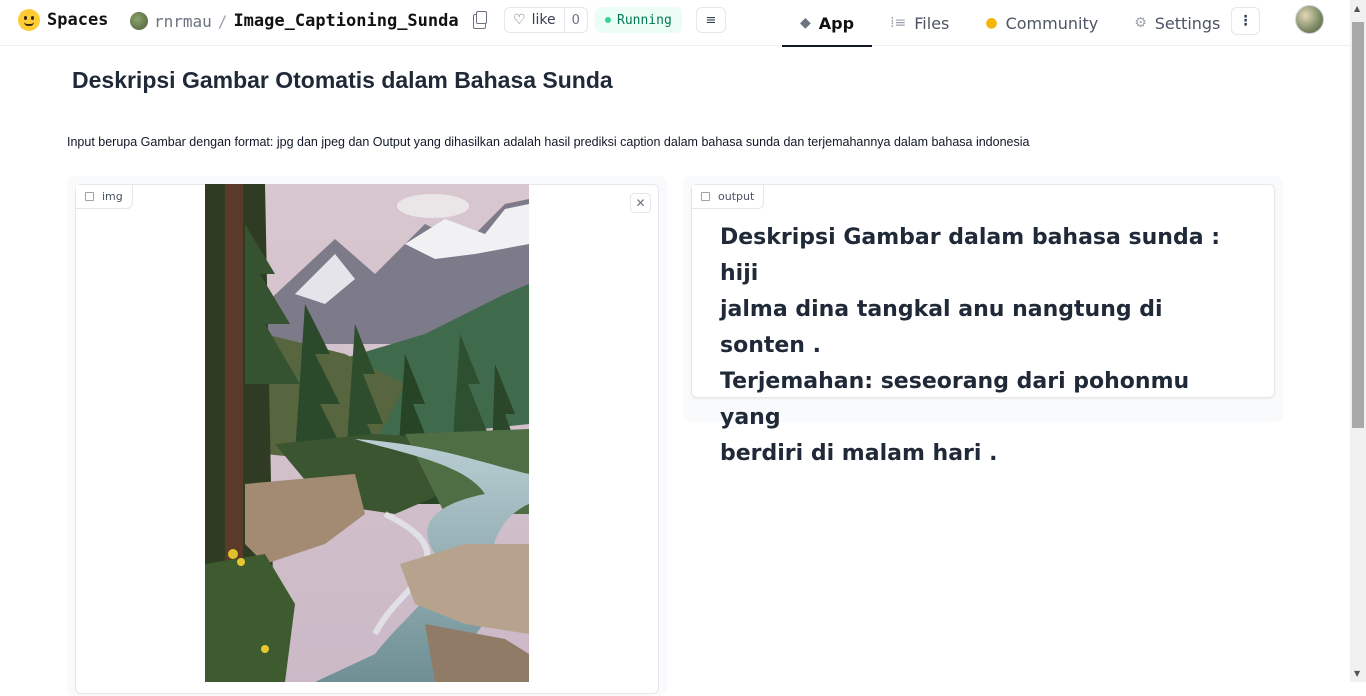 The image size is (1366, 696). I want to click on owner-avatar, so click(139, 21).